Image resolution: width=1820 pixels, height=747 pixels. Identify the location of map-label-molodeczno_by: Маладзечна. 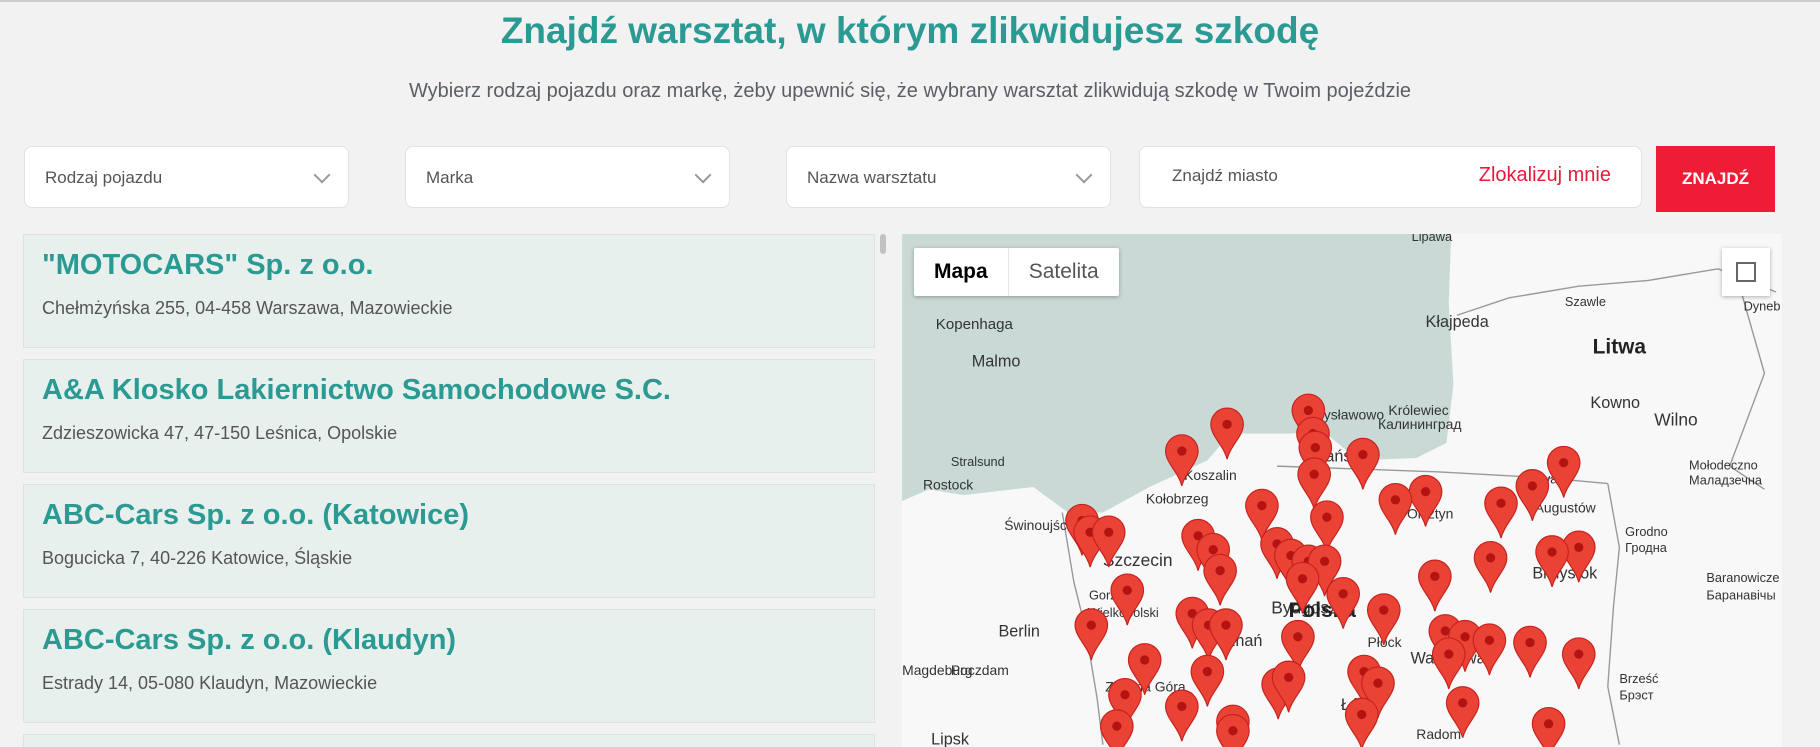
(1726, 480).